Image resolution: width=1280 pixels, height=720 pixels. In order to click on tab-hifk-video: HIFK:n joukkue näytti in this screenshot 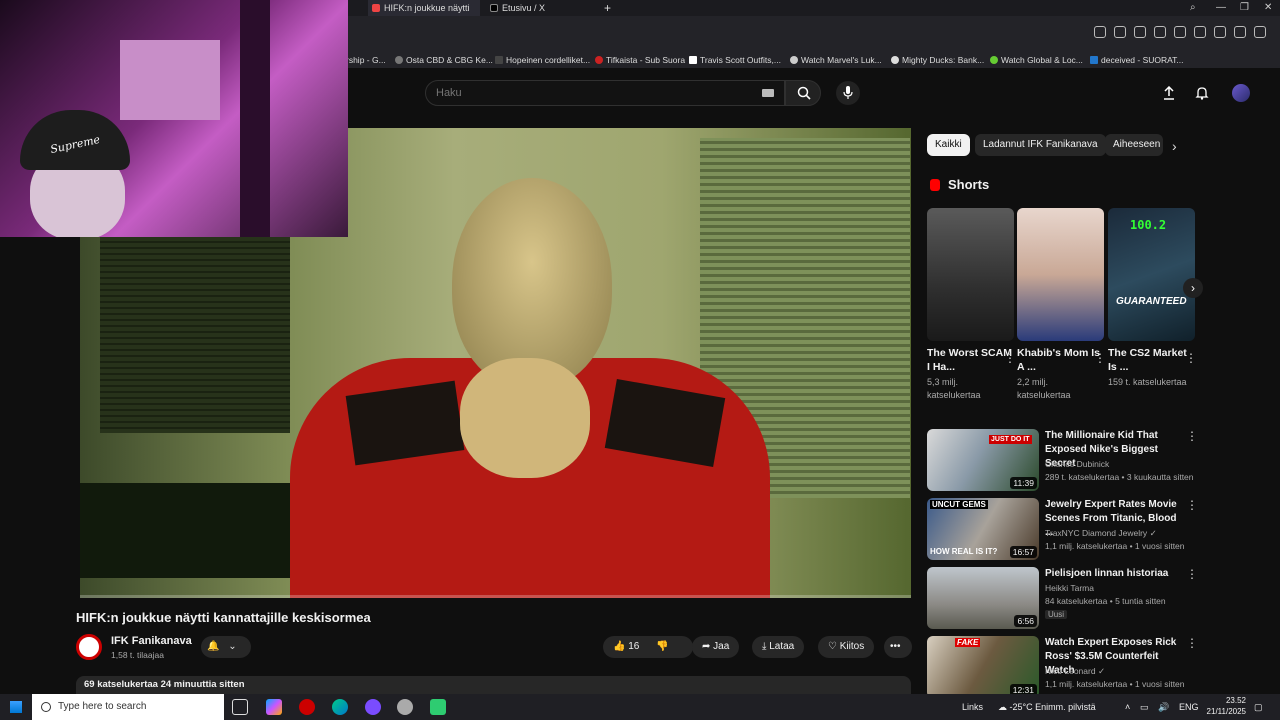, I will do `click(424, 8)`.